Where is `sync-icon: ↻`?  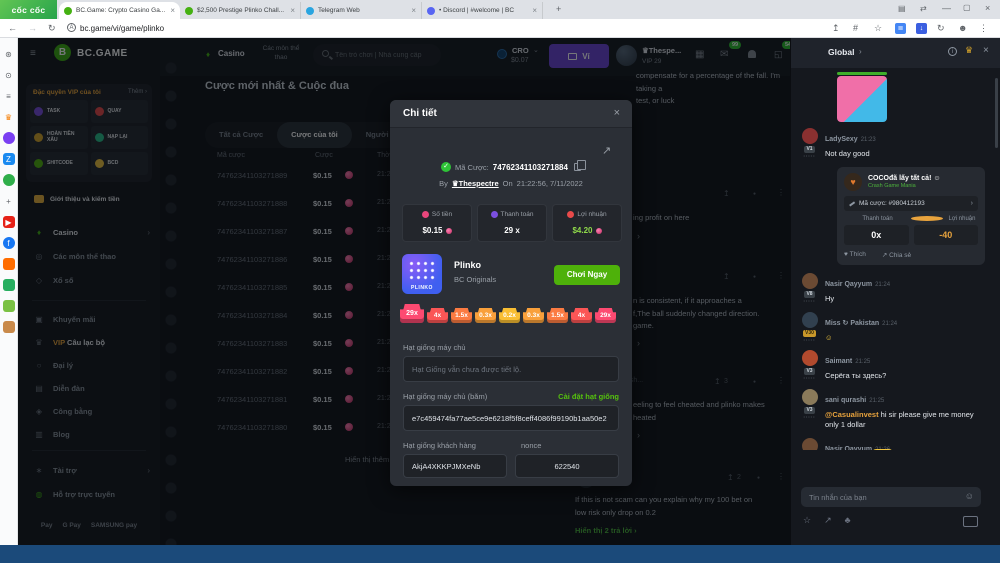 sync-icon: ↻ is located at coordinates (941, 28).